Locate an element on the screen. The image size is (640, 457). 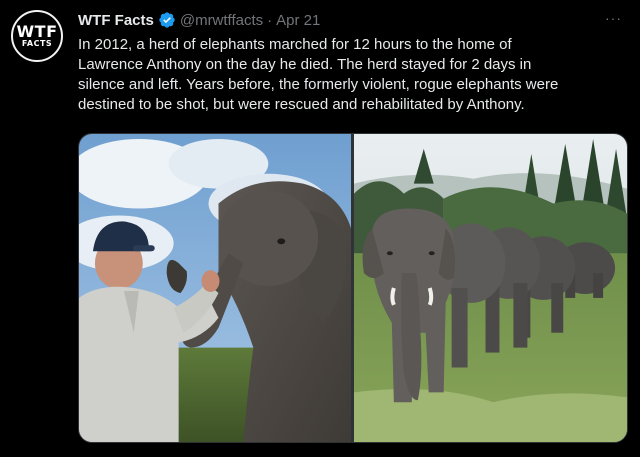
tweet-header: WTF Facts @mrwtffacts · Apr 21 is located at coordinates (199, 20).